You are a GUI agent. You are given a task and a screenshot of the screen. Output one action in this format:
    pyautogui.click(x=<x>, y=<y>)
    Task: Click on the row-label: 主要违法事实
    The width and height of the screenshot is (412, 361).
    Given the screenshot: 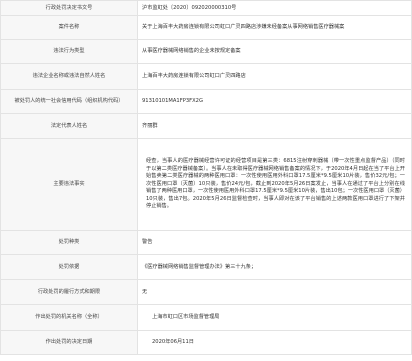 What is the action you would take?
    pyautogui.click(x=69, y=184)
    